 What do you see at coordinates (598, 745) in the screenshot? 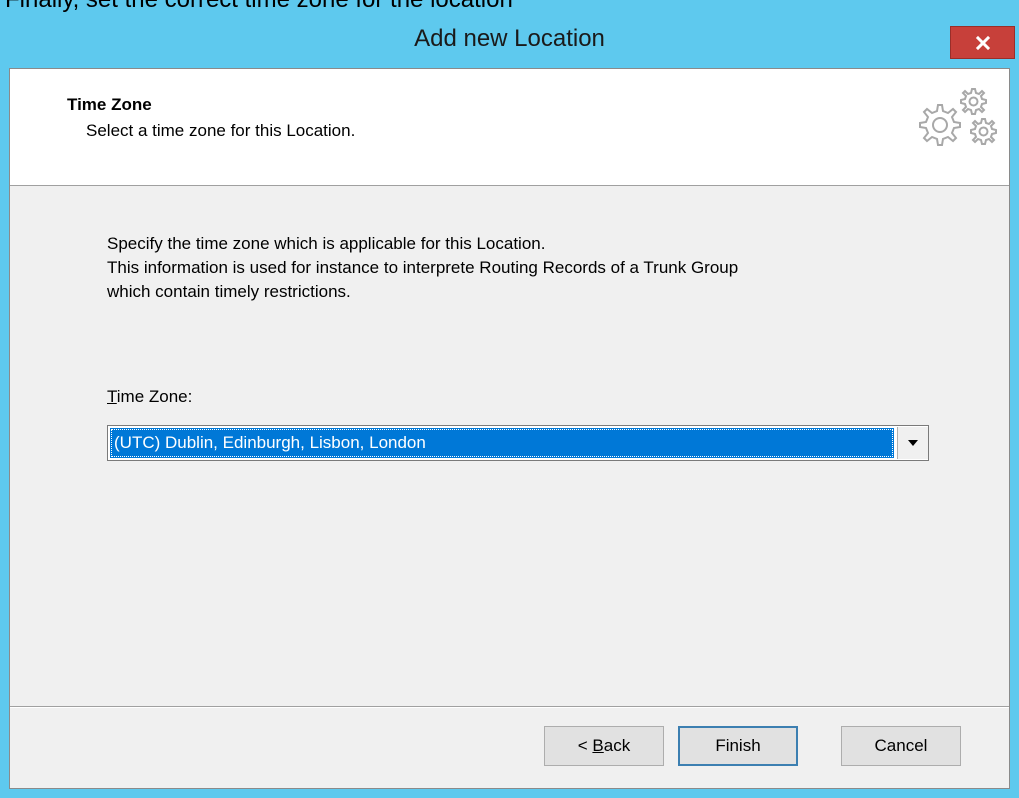
I see `back-button-accel: B` at bounding box center [598, 745].